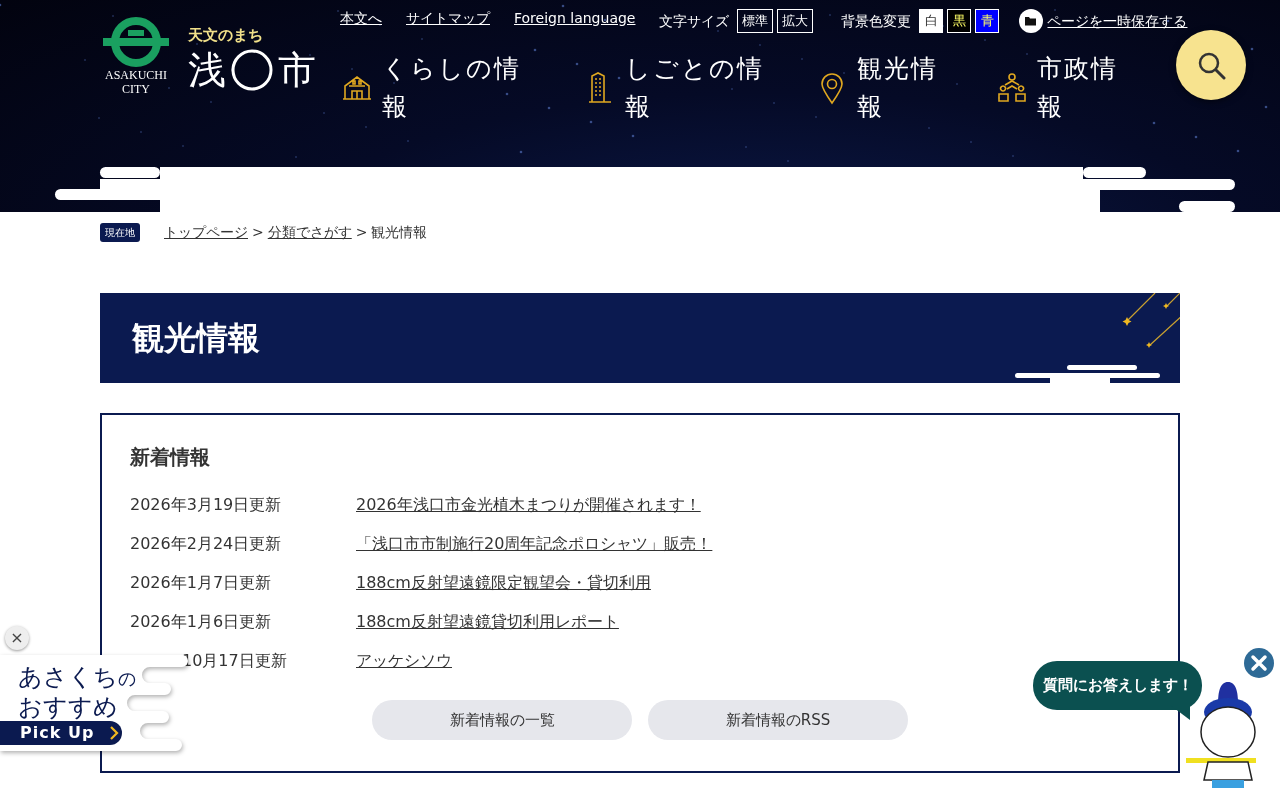 This screenshot has width=1280, height=800. I want to click on utility-link: Foreign language, so click(575, 18).